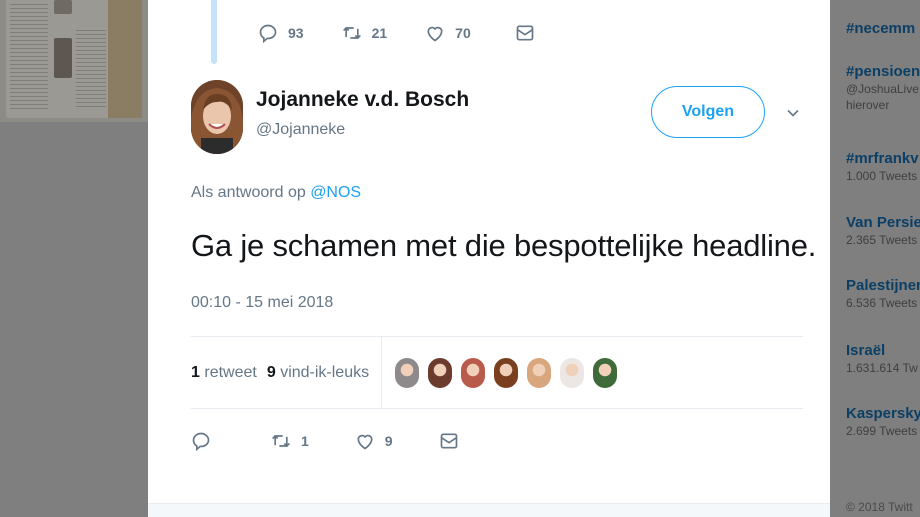 This screenshot has height=517, width=920. Describe the element at coordinates (335, 192) in the screenshot. I see `reply-mention-link: @NOS` at that location.